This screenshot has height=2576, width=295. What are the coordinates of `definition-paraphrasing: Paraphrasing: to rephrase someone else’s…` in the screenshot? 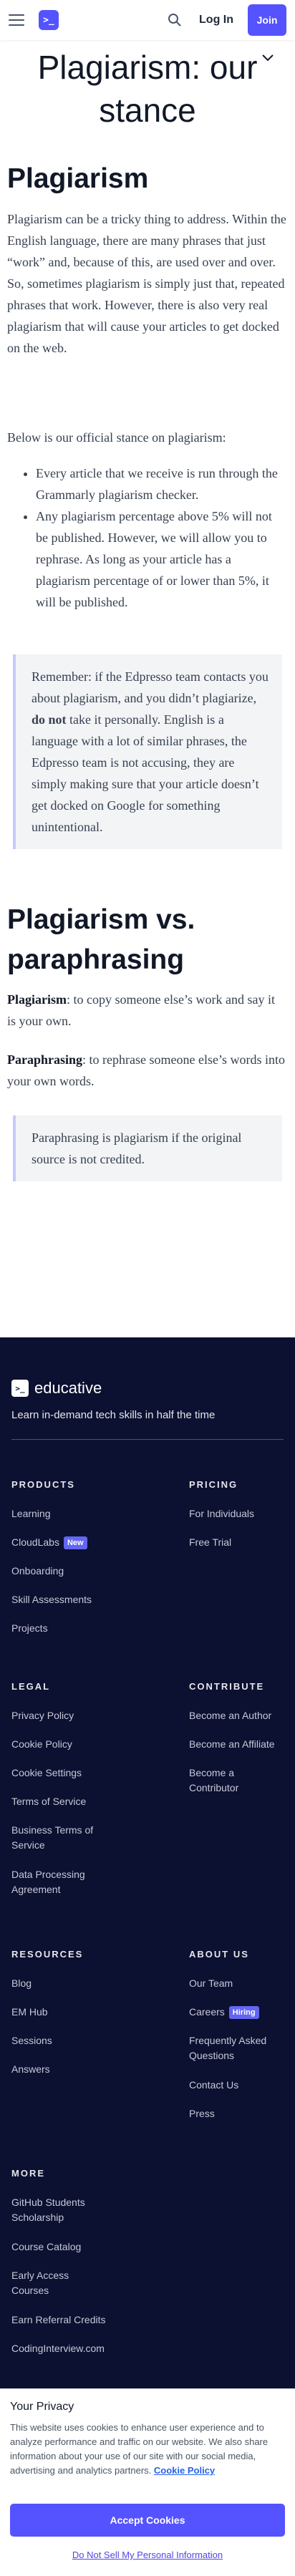 It's located at (146, 1071).